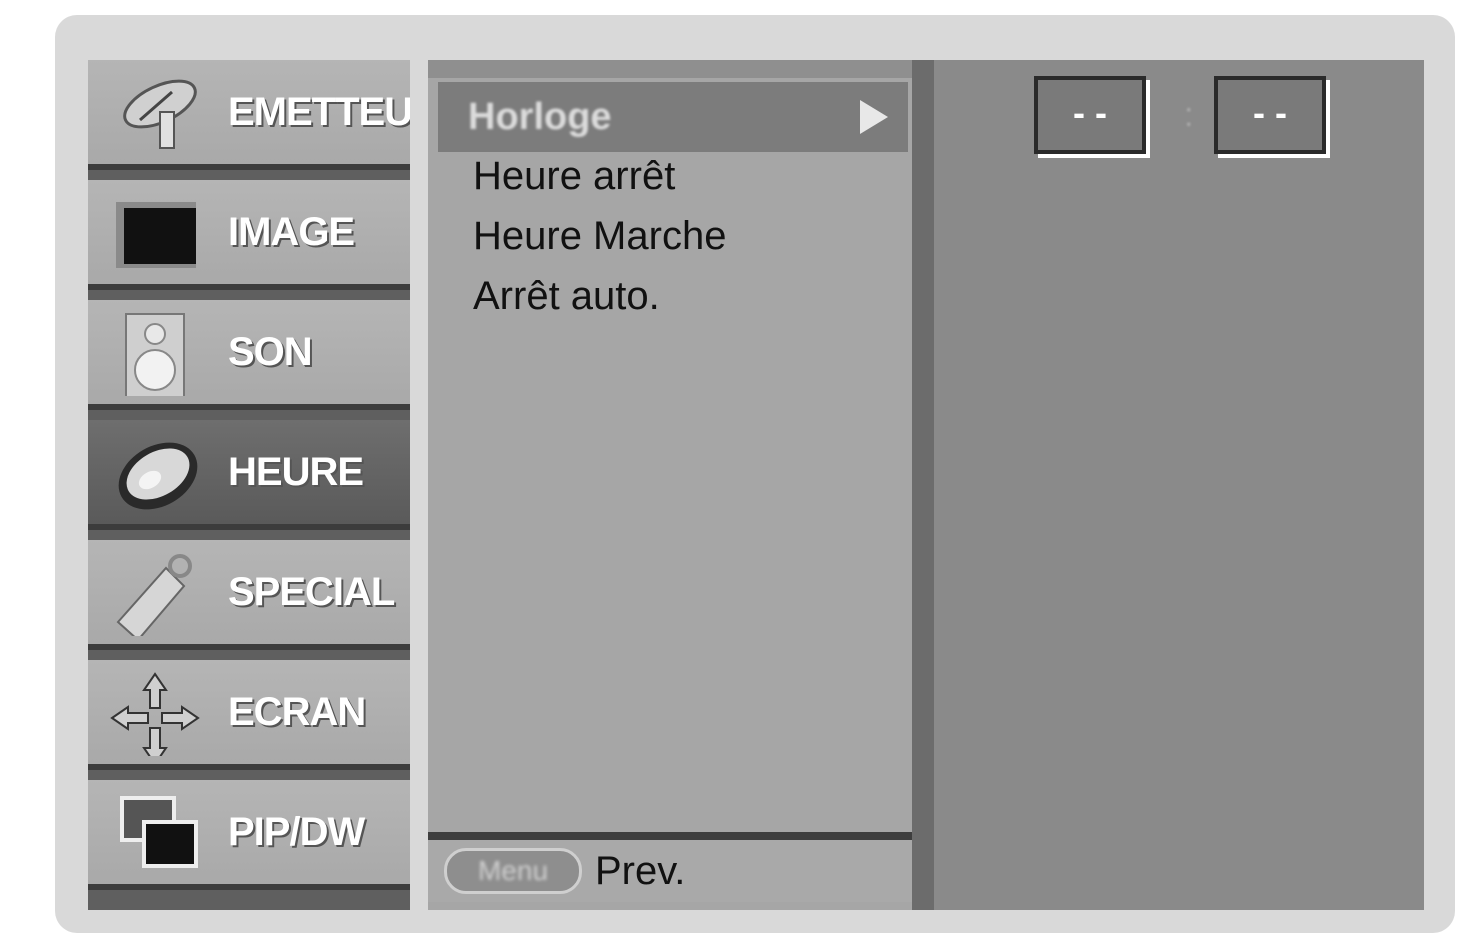 The image size is (1462, 937). I want to click on sidebar-item-special: SPECIAL, so click(249, 595).